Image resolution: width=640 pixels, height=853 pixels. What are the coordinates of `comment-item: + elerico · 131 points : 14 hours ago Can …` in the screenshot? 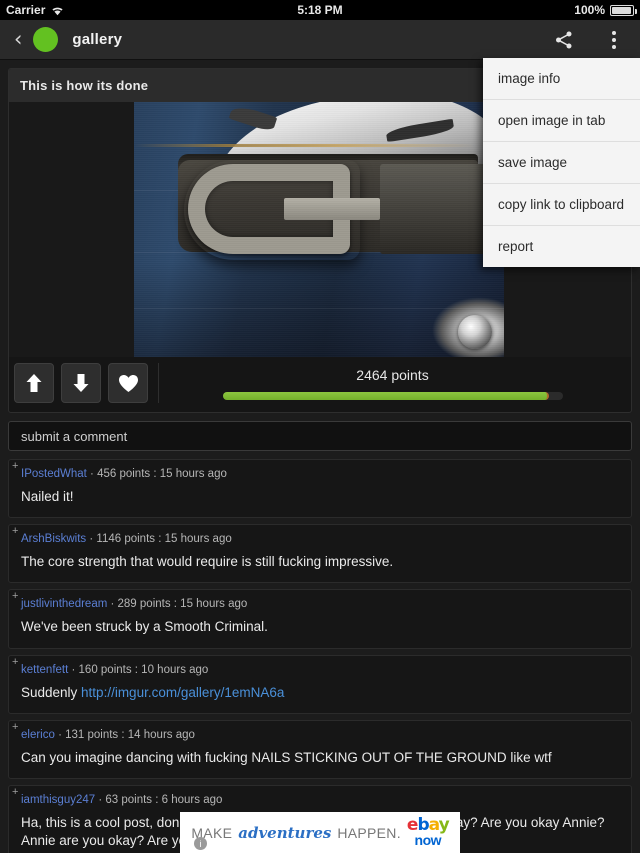 It's located at (320, 749).